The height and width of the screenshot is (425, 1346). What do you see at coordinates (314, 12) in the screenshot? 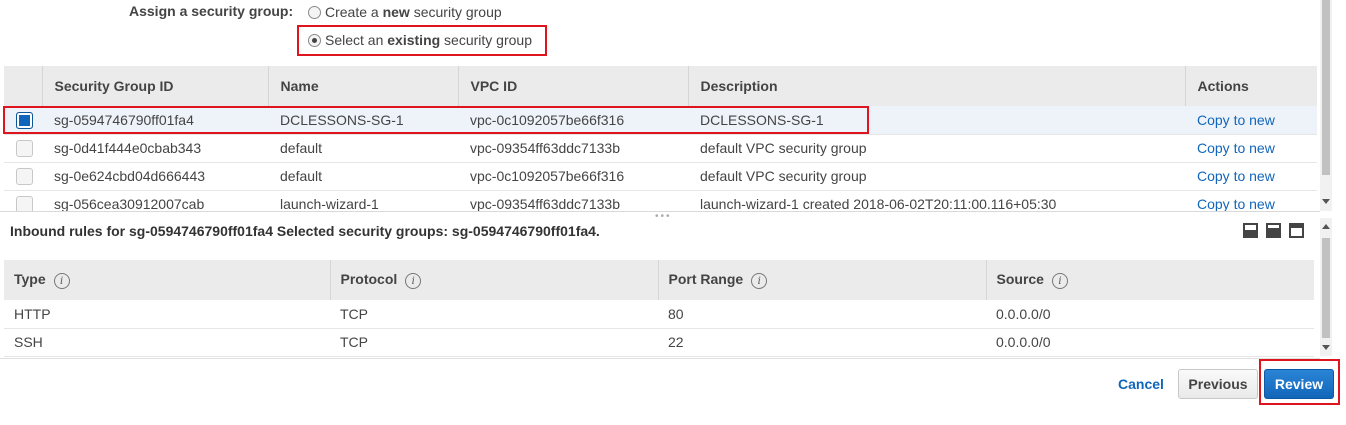
I see `radio-button` at bounding box center [314, 12].